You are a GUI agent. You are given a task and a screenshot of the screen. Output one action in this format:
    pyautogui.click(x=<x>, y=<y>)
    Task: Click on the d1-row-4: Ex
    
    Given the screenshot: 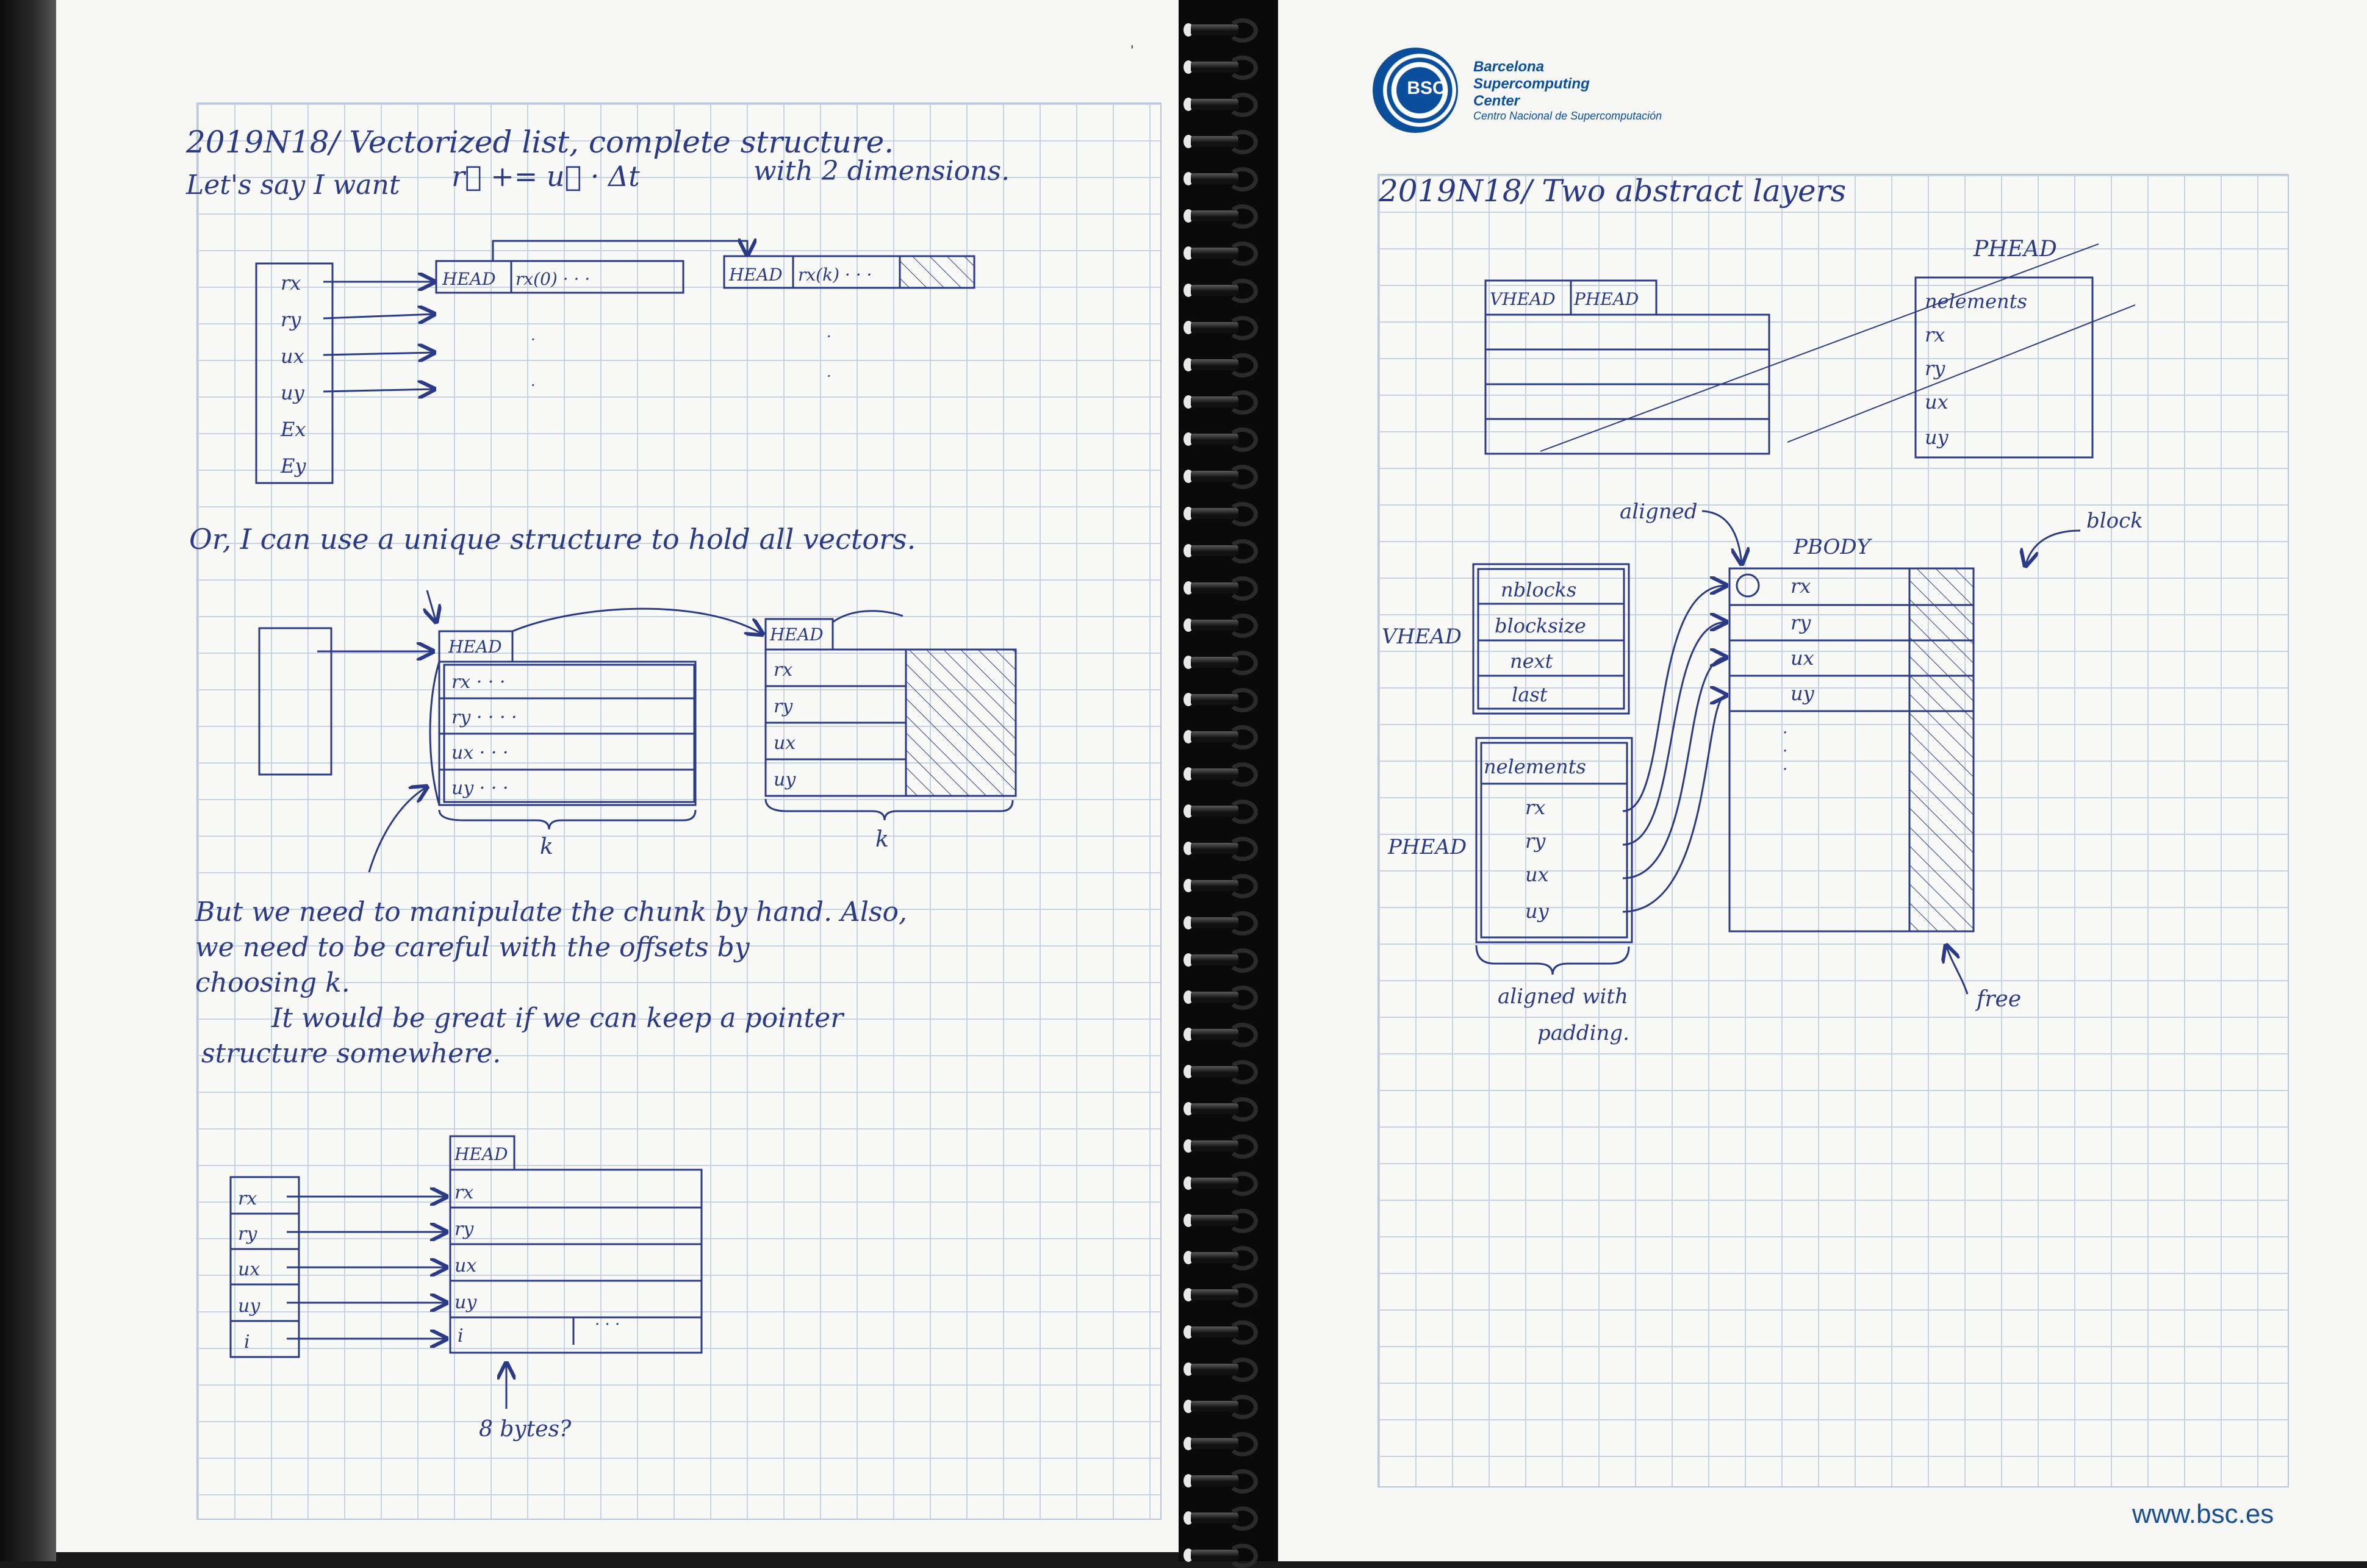 What is the action you would take?
    pyautogui.click(x=293, y=429)
    